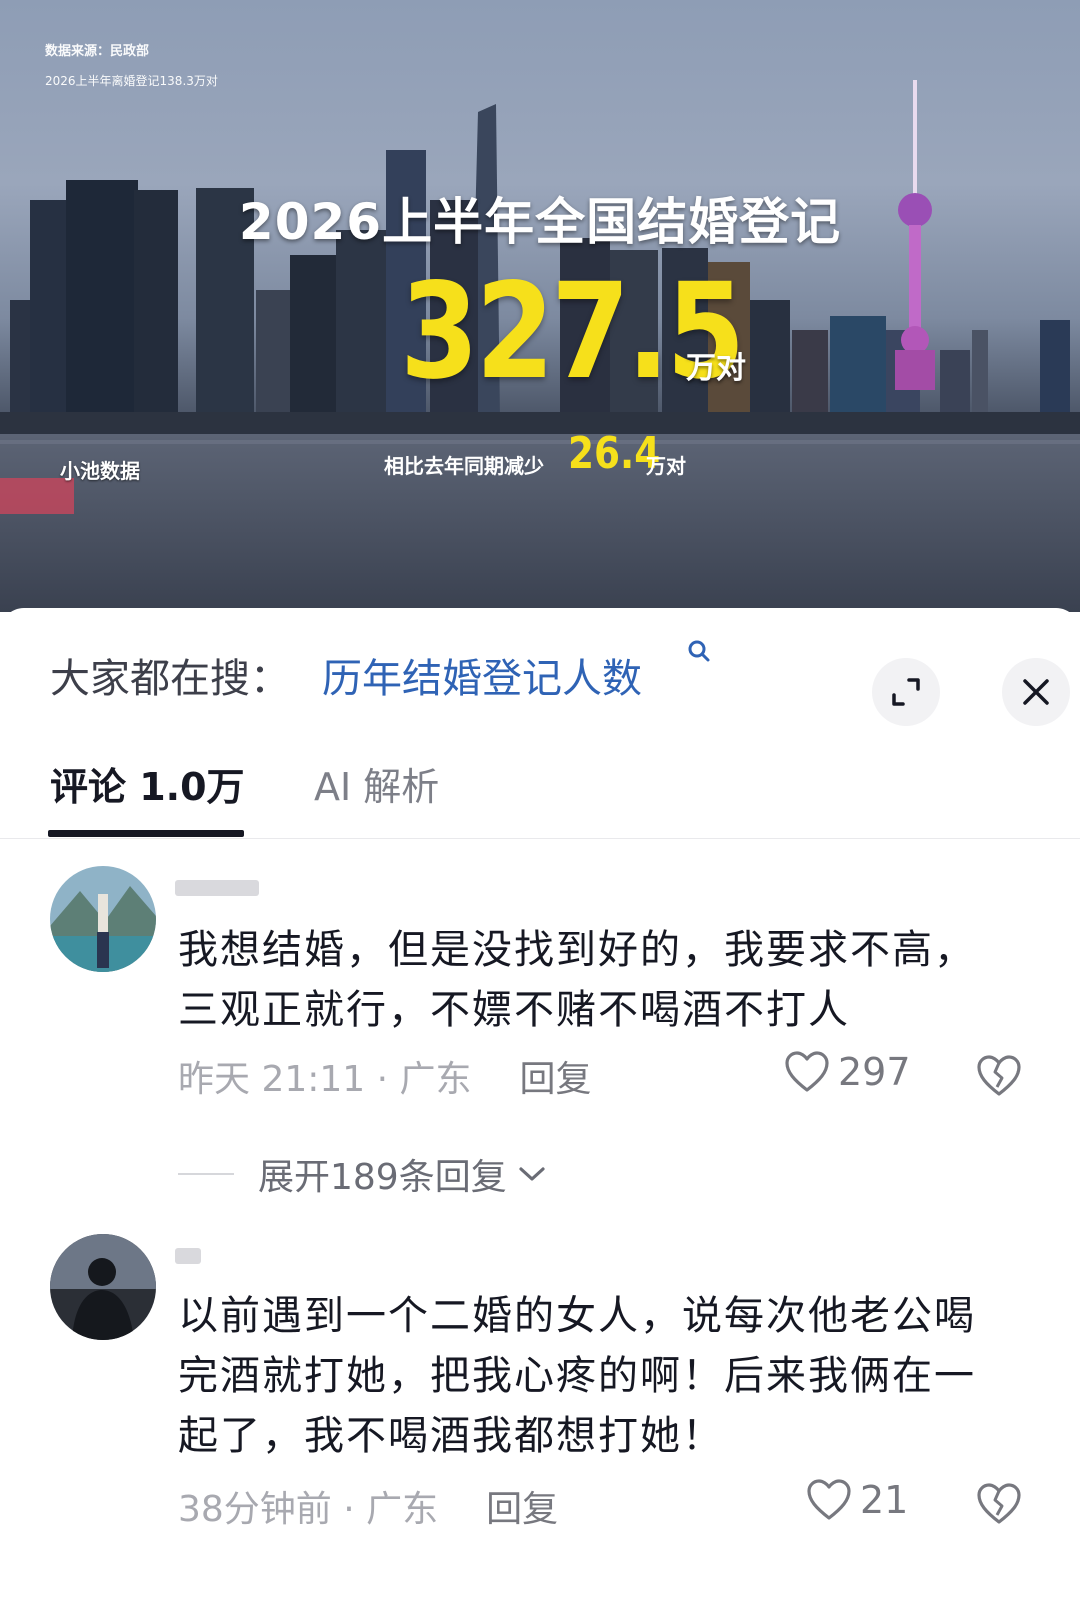 The image size is (1080, 1608). I want to click on trending-search-link: 历年结婚登记人数, so click(482, 675).